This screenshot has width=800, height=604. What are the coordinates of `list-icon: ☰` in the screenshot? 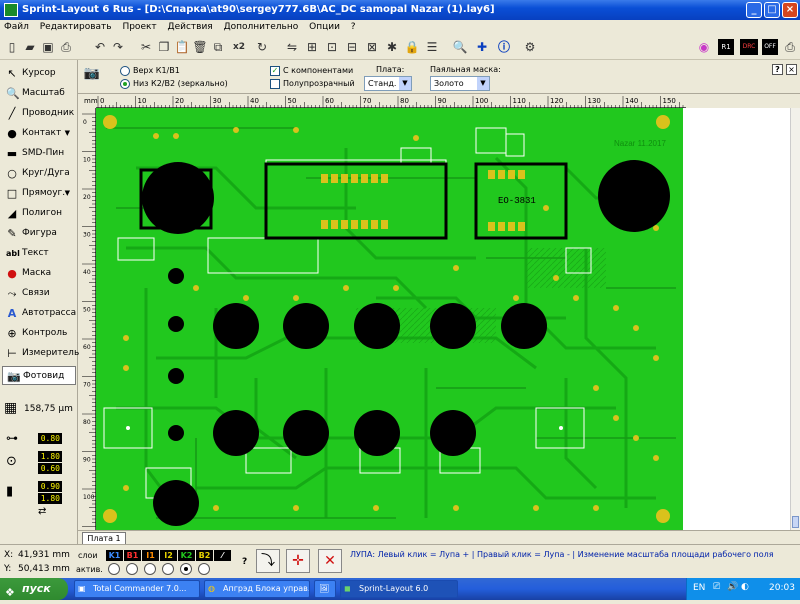 It's located at (432, 47).